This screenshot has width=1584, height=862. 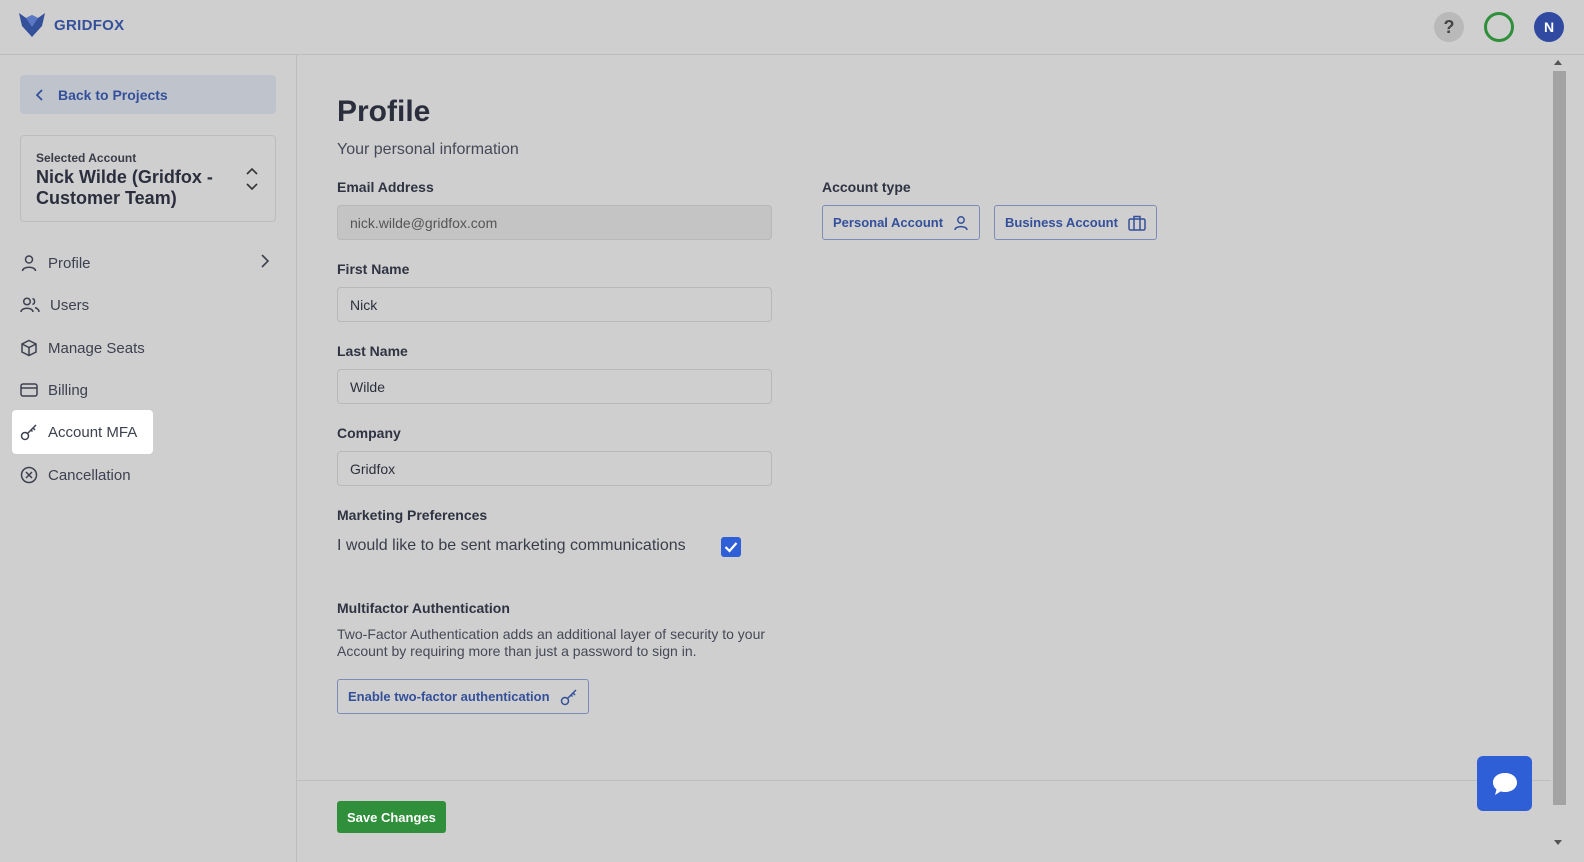 What do you see at coordinates (89, 475) in the screenshot?
I see `sidebar-item-label: Cancellation` at bounding box center [89, 475].